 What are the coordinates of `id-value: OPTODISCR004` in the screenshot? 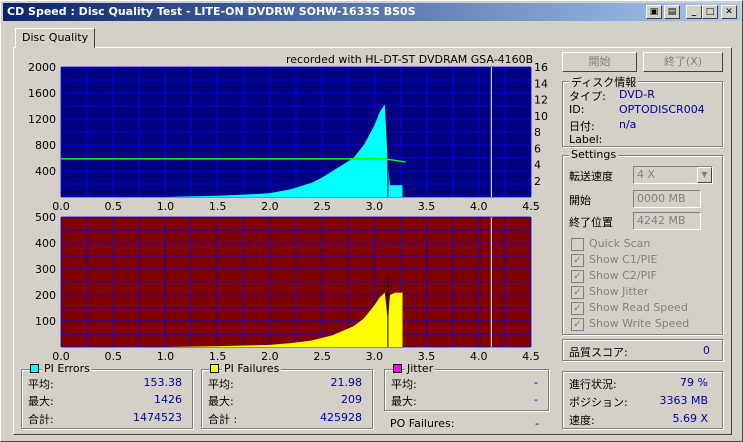 It's located at (662, 109).